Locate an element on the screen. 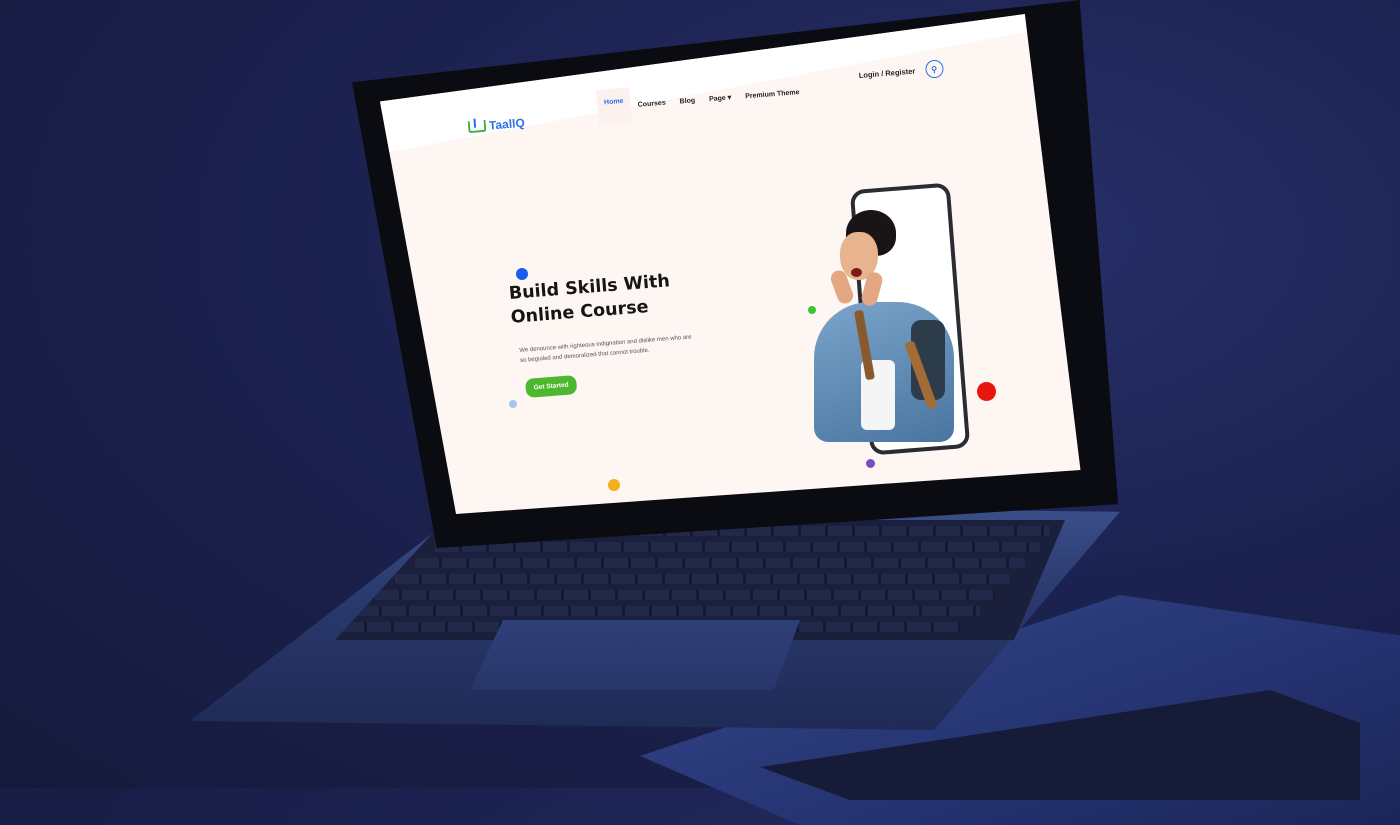 This screenshot has width=1400, height=825. laptop-trackpad is located at coordinates (635, 655).